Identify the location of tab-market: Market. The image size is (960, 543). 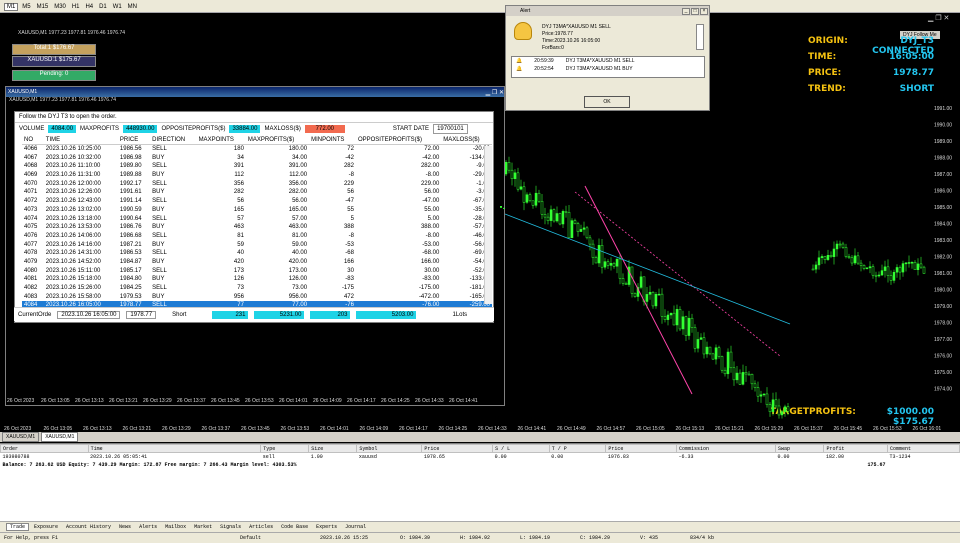
(203, 527).